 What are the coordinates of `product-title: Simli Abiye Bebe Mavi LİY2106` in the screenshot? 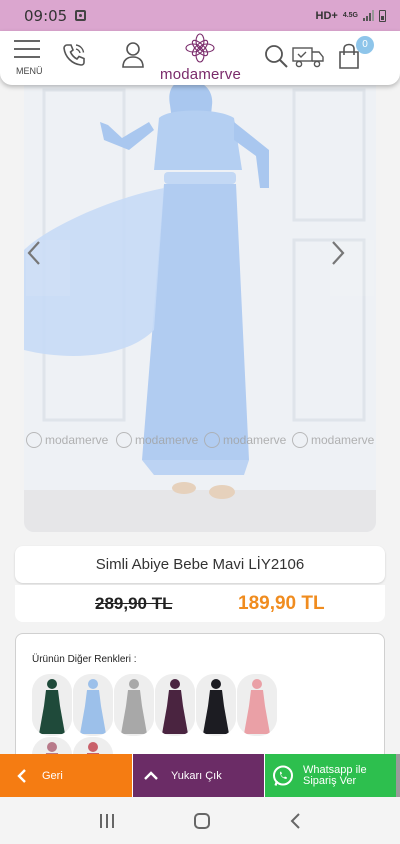 It's located at (200, 564).